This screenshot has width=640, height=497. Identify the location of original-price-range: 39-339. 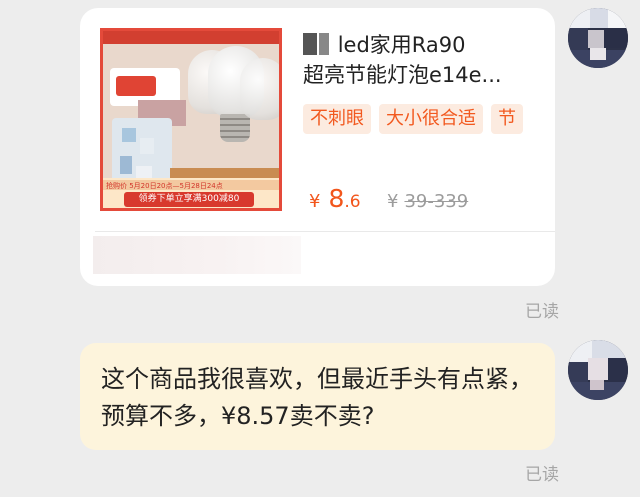
(436, 201).